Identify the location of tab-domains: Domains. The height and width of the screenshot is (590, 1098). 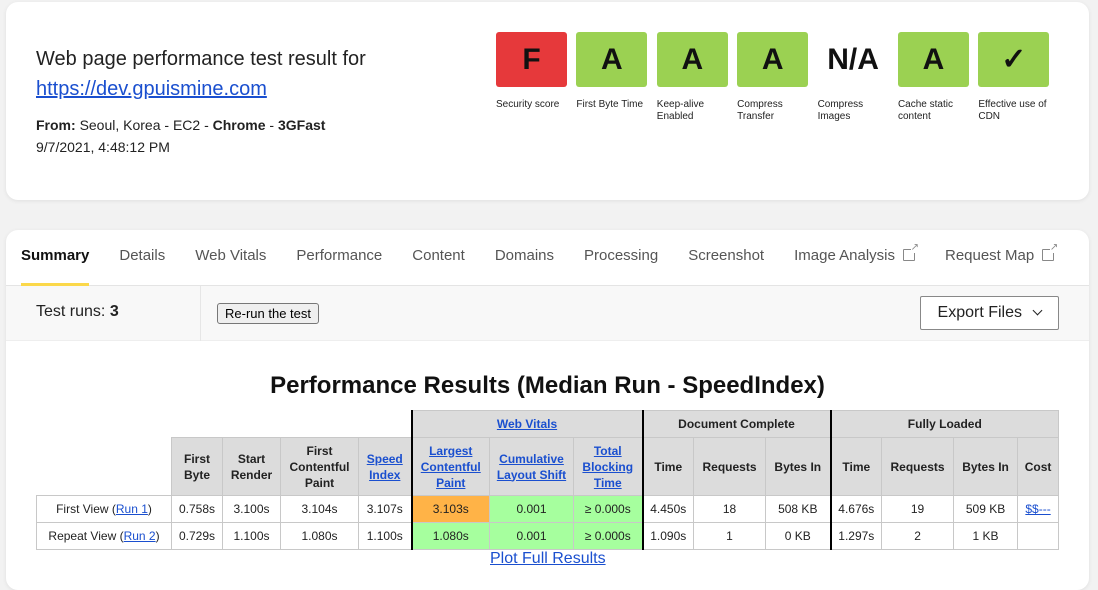
(524, 258).